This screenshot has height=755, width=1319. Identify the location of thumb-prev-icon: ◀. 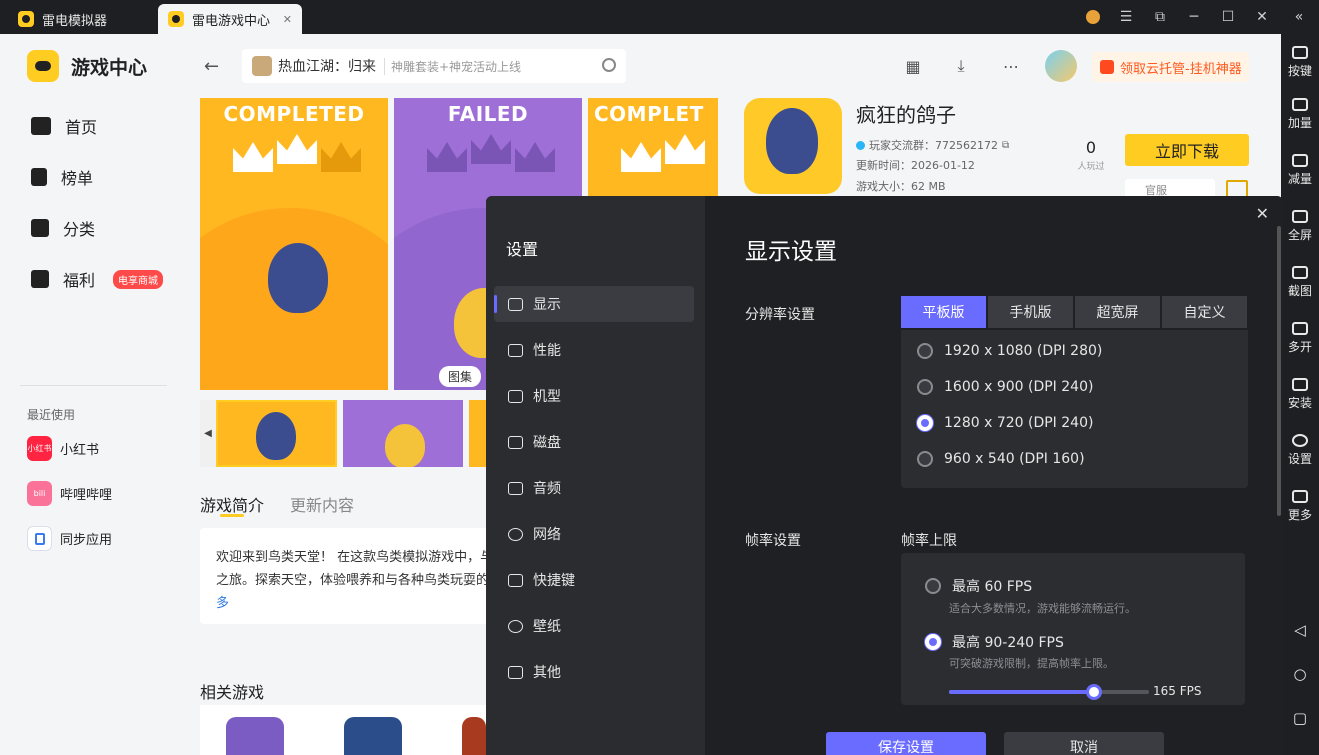
(208, 433).